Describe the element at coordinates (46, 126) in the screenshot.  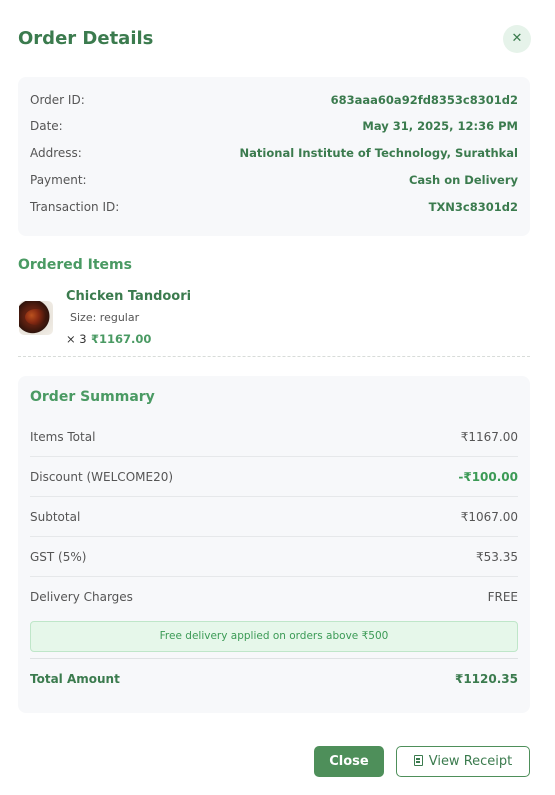
I see `order-date-label: Date:` at that location.